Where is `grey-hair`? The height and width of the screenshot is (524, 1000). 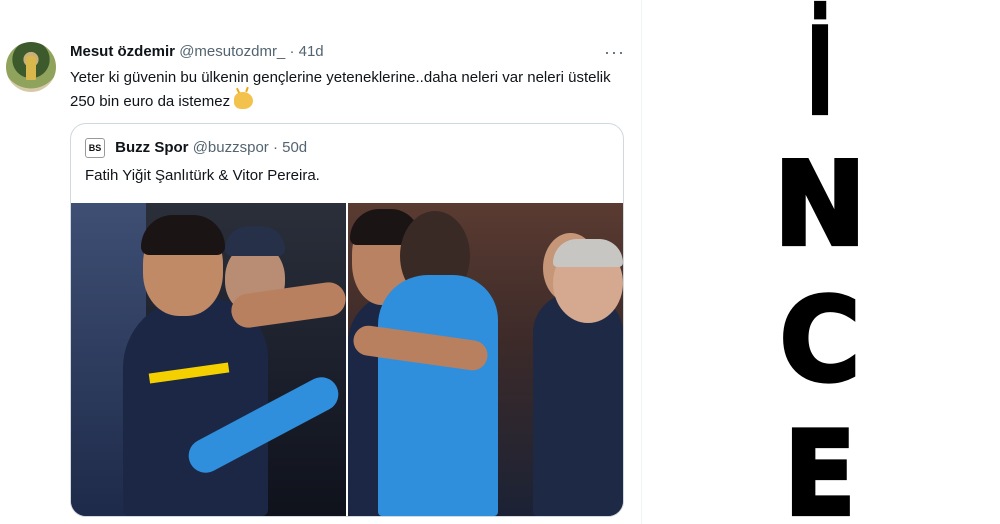
grey-hair is located at coordinates (588, 253).